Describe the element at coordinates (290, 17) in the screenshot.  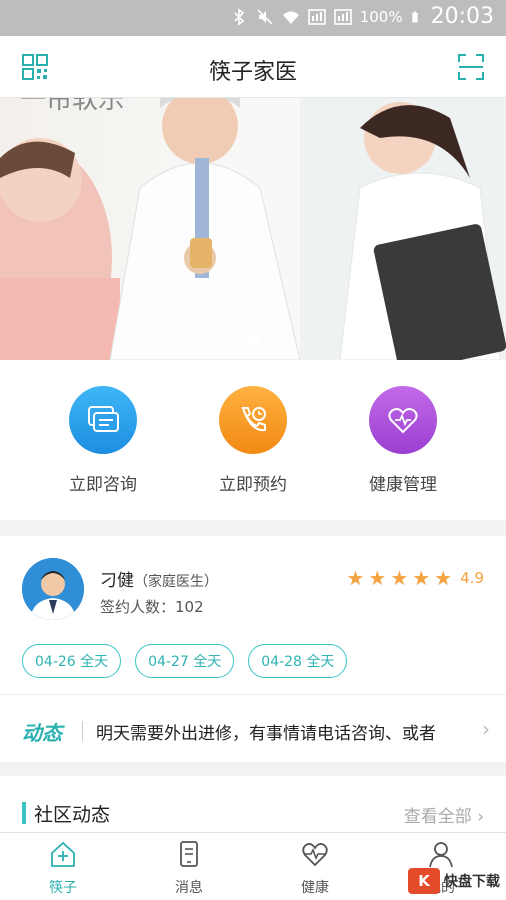
I see `wifi-icon` at that location.